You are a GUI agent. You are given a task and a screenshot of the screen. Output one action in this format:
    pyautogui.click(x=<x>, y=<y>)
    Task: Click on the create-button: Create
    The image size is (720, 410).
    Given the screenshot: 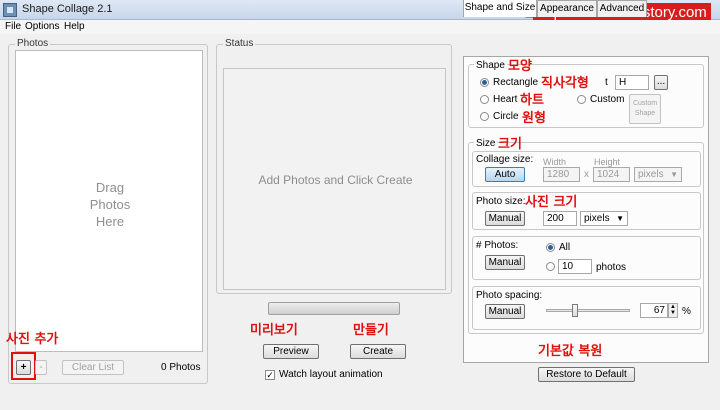 What is the action you would take?
    pyautogui.click(x=378, y=351)
    